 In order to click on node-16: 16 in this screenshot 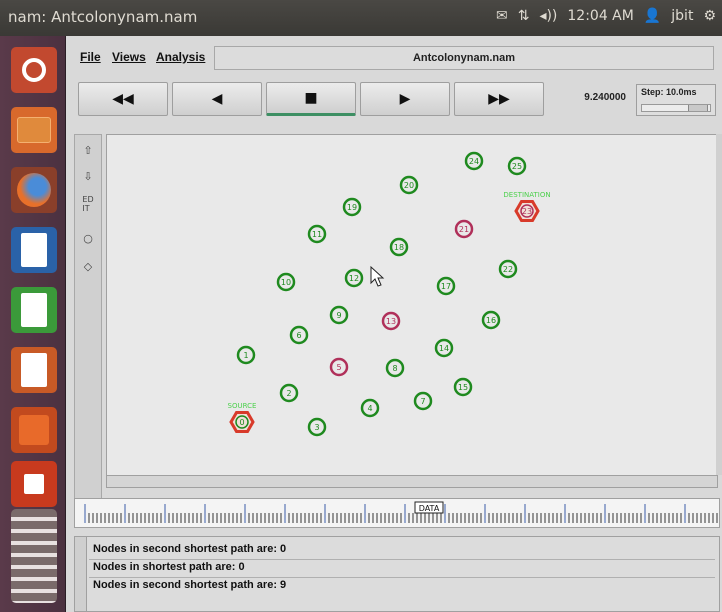, I will do `click(491, 320)`.